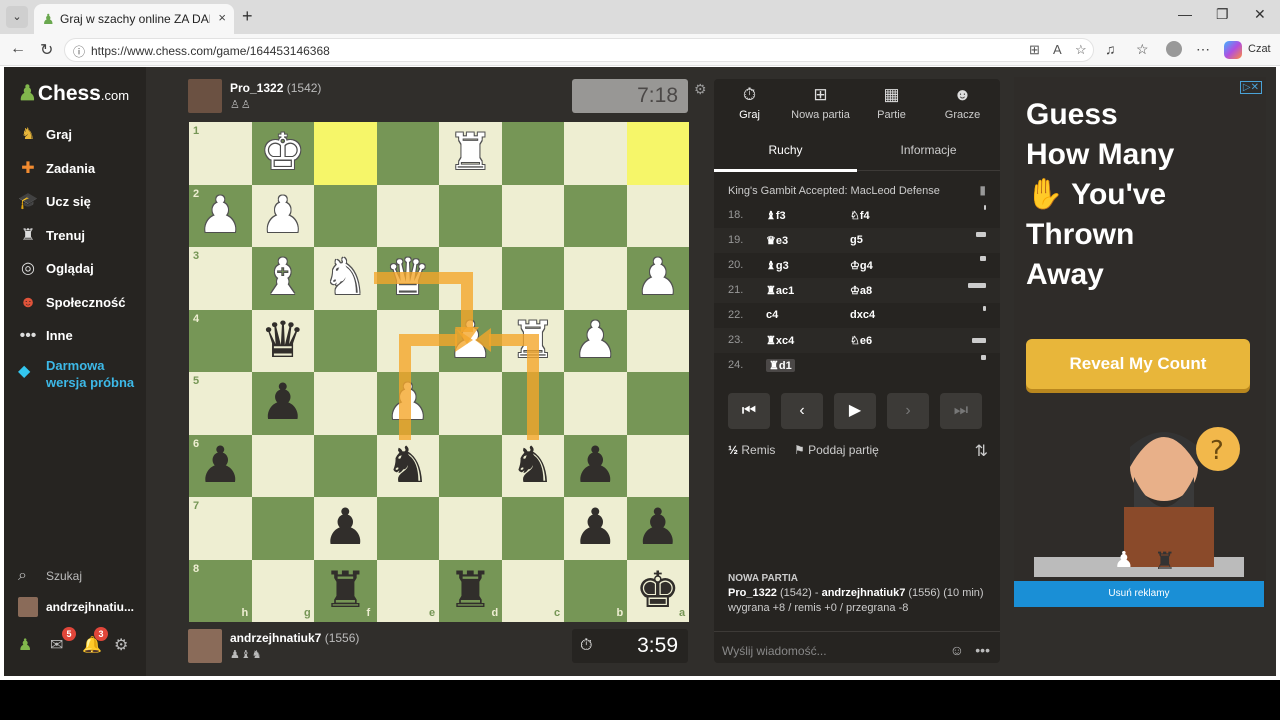 This screenshot has height=720, width=1280. I want to click on sidebar-item-learn: 🎓 Ucz się, so click(82, 202).